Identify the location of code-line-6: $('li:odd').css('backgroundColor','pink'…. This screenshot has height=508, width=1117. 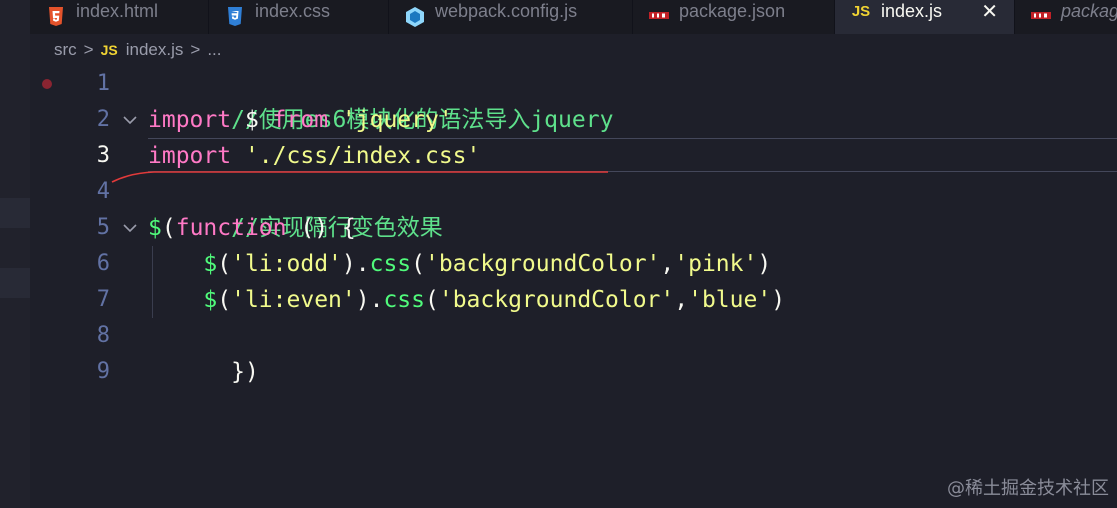
(459, 264).